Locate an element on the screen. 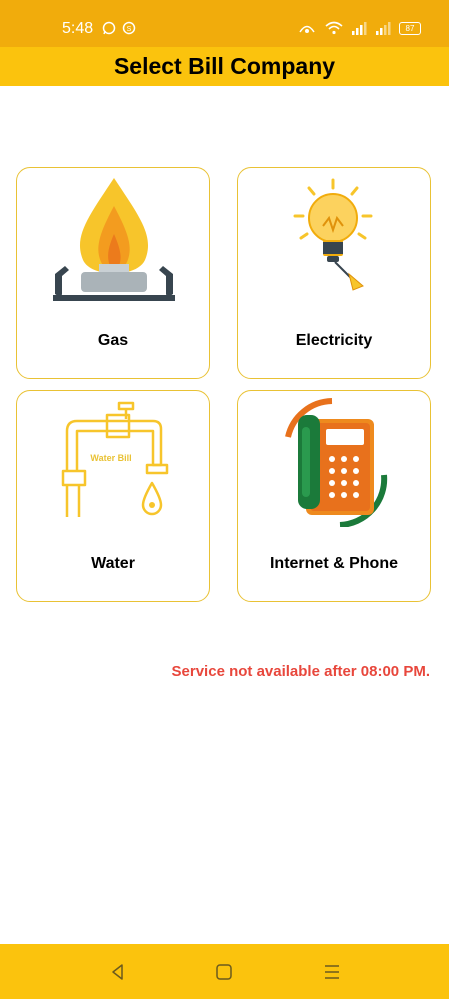  telephone-icon is located at coordinates (336, 462).